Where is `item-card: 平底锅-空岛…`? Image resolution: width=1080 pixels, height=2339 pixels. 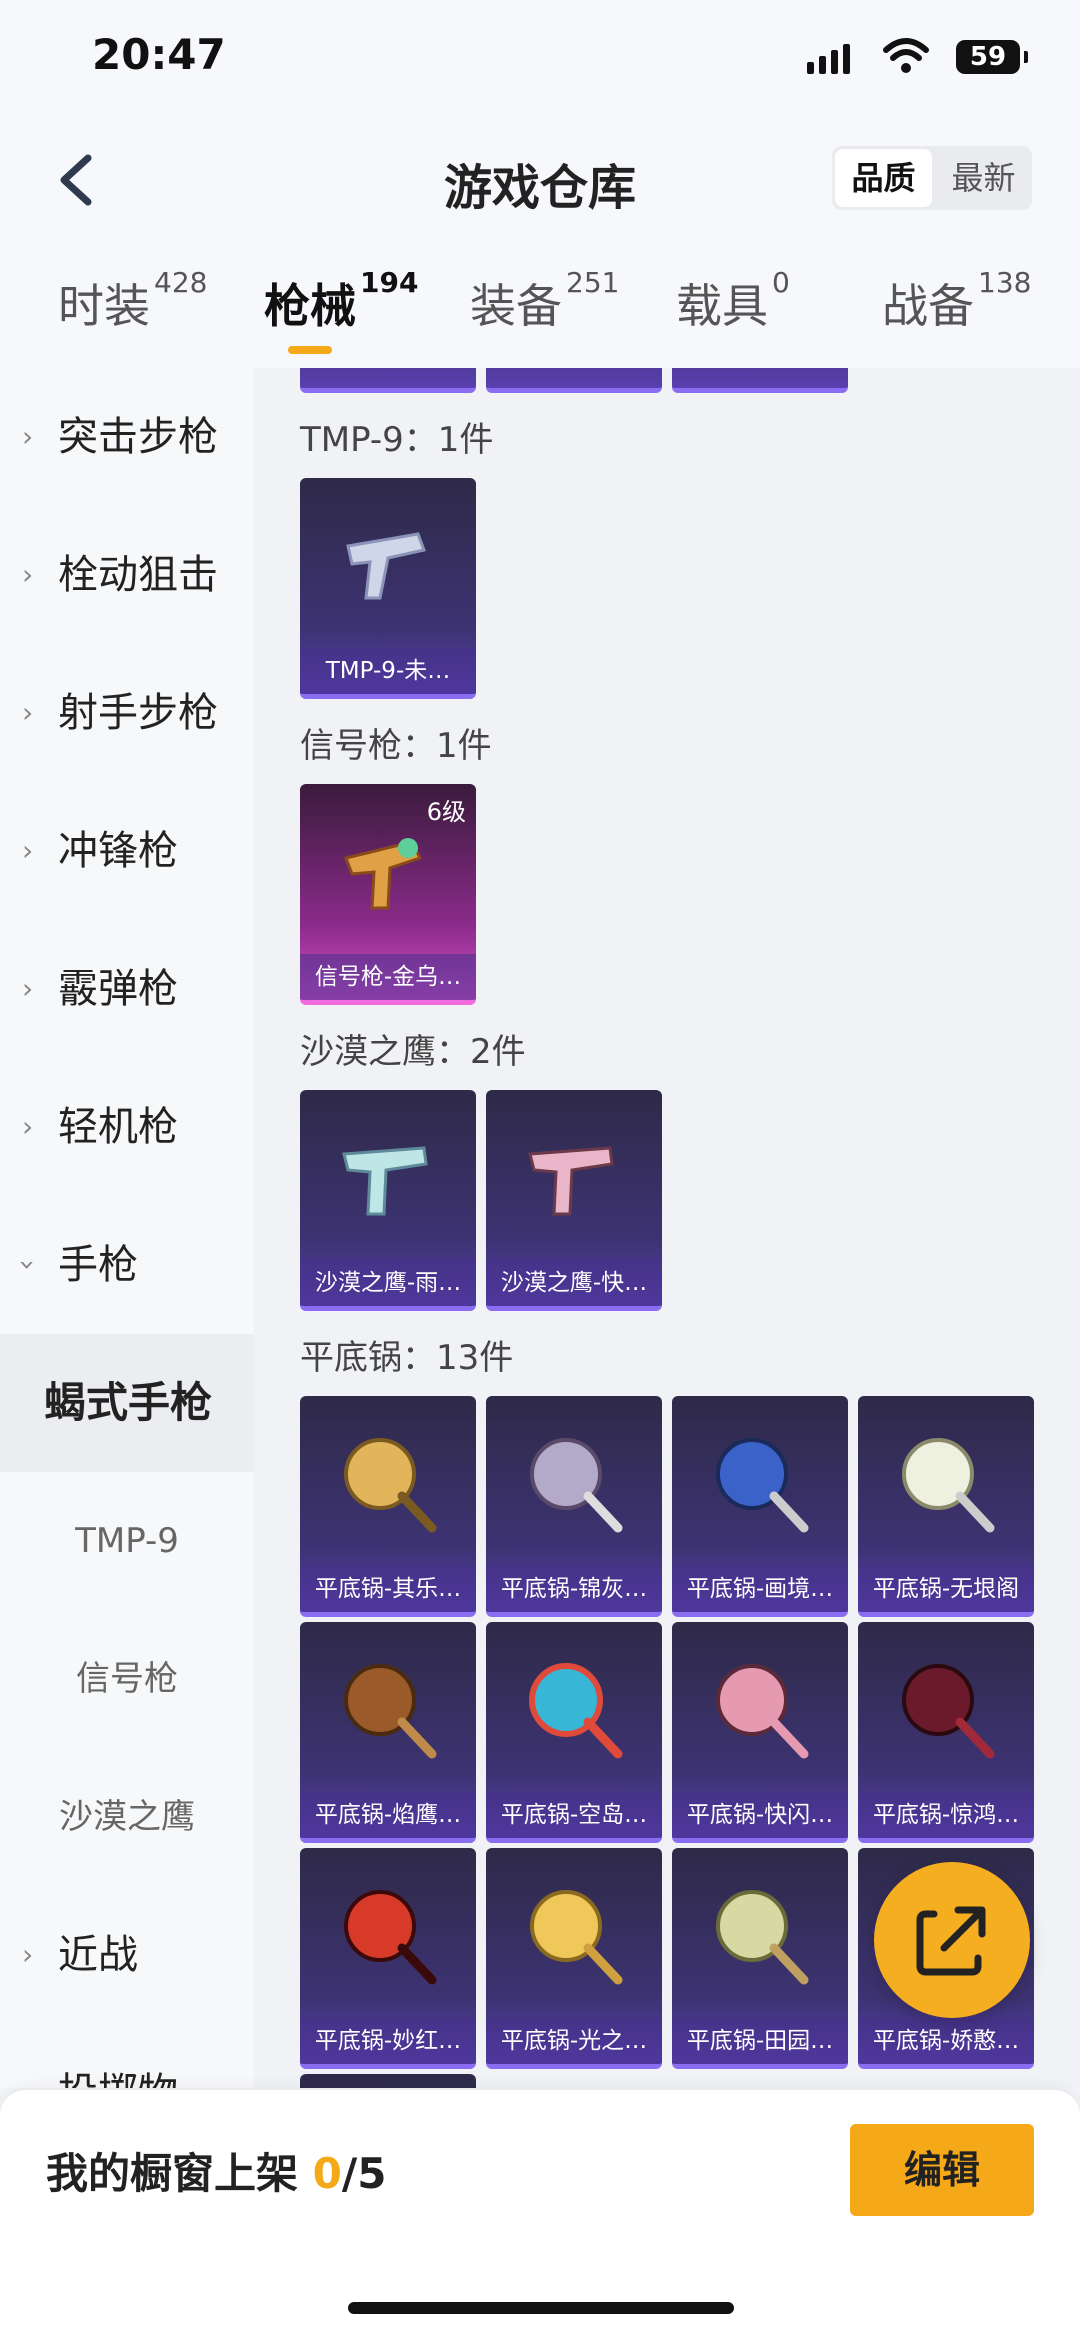
item-card: 平底锅-空岛… is located at coordinates (574, 1732).